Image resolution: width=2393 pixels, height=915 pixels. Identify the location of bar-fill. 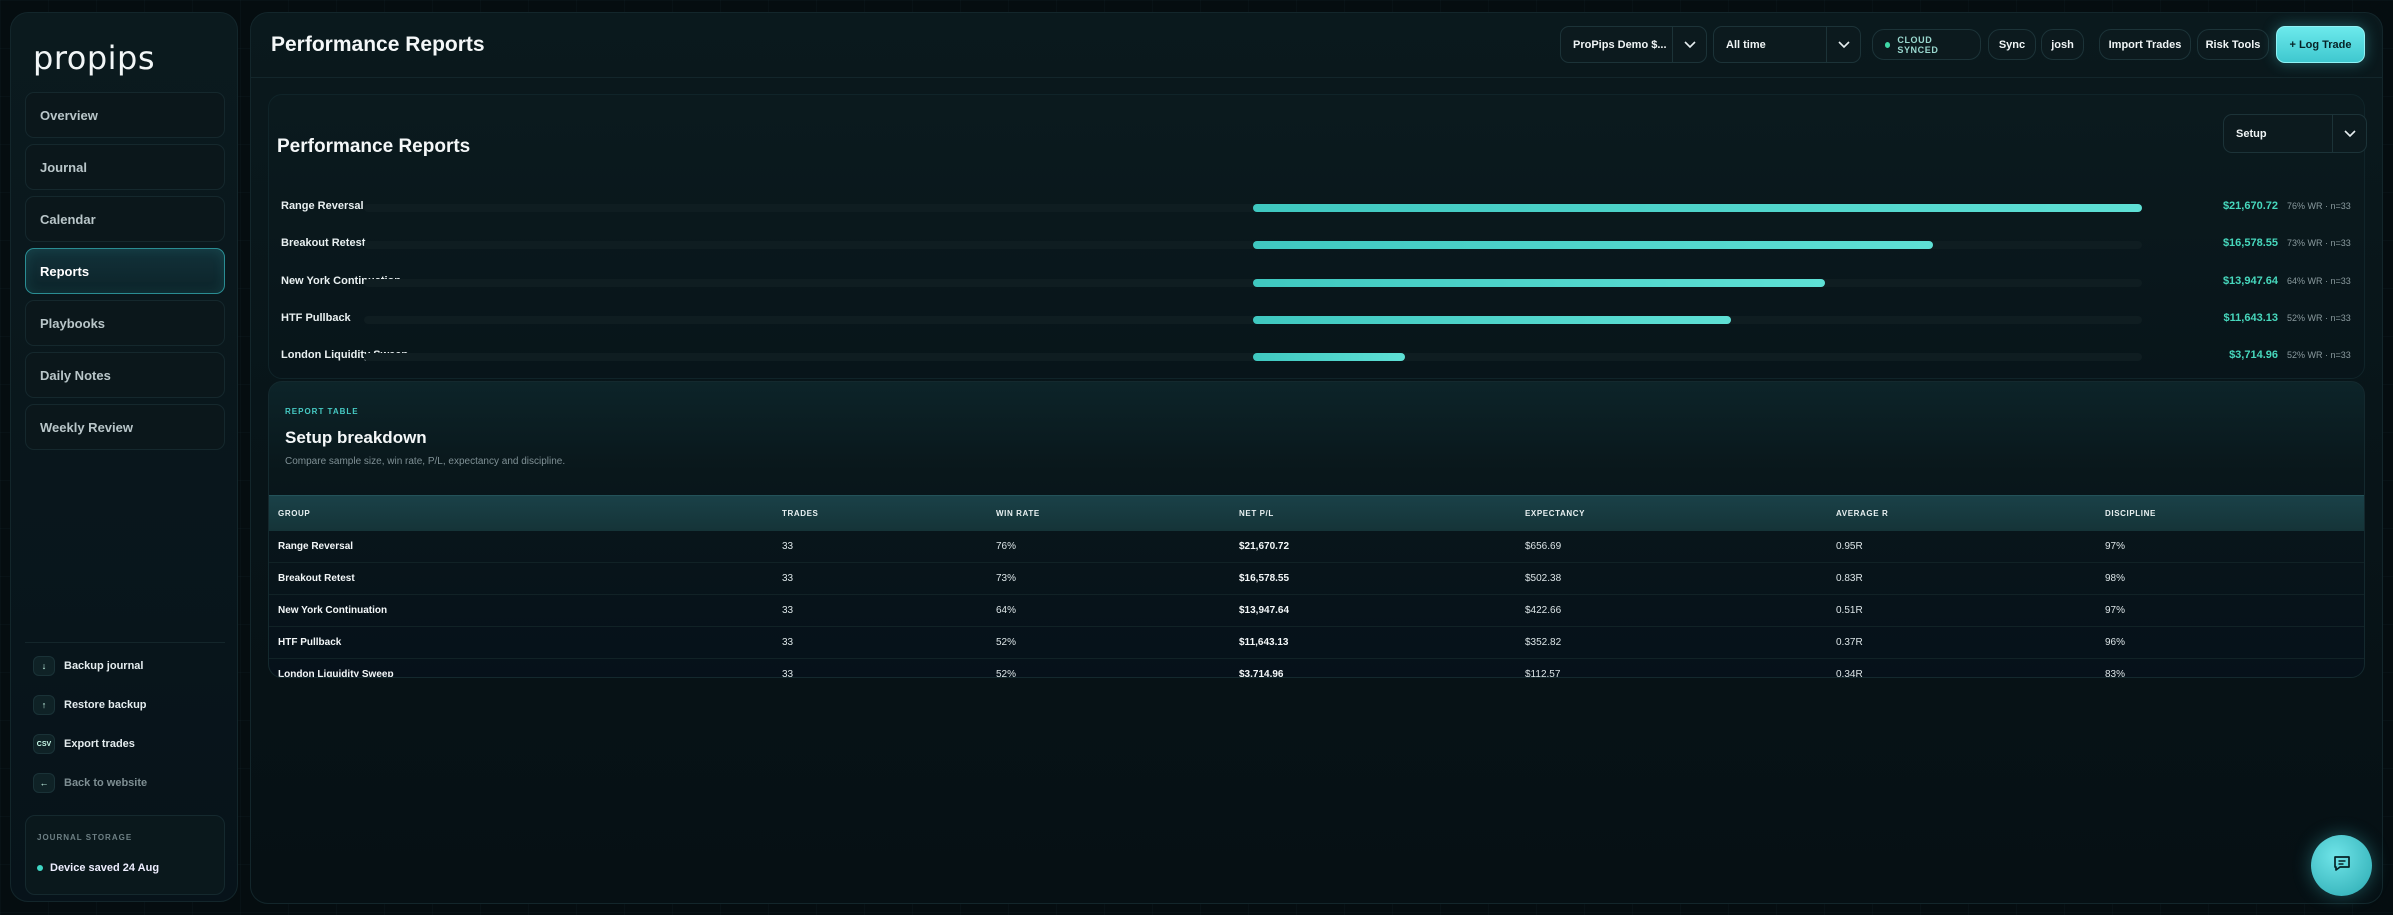
(1697, 208).